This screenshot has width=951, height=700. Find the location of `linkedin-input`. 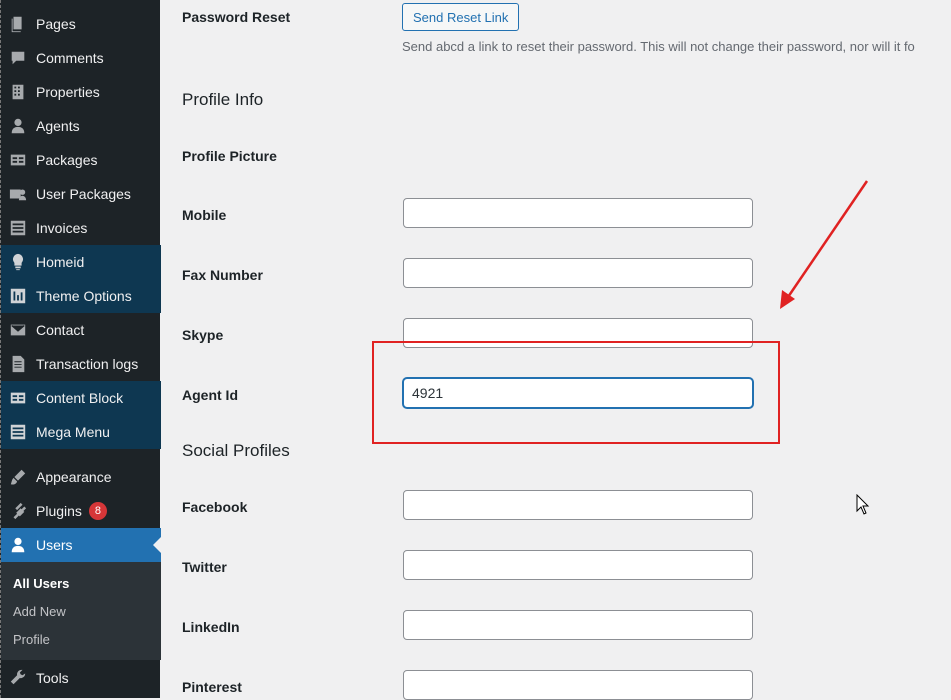

linkedin-input is located at coordinates (578, 625).